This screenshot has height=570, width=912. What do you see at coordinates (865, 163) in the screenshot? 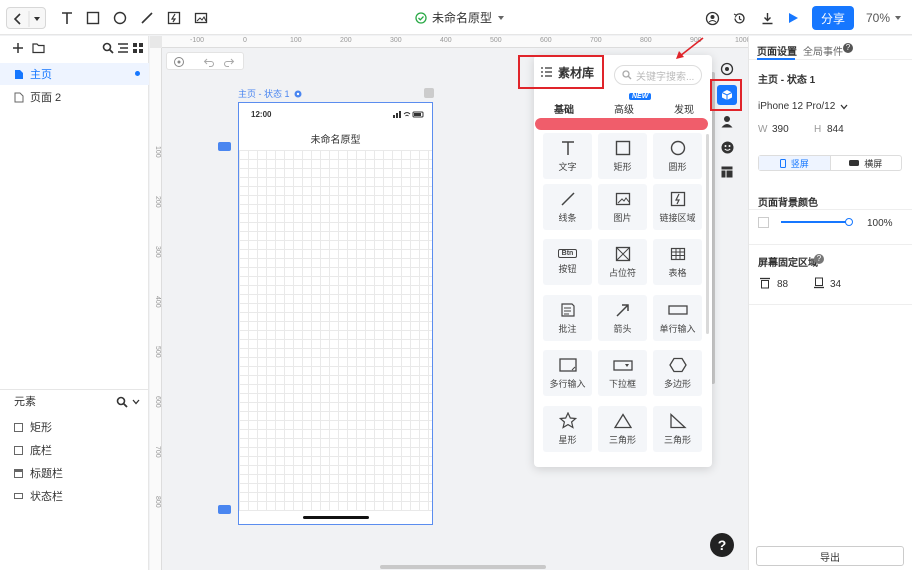
I see `landscape-button: 横屏` at bounding box center [865, 163].